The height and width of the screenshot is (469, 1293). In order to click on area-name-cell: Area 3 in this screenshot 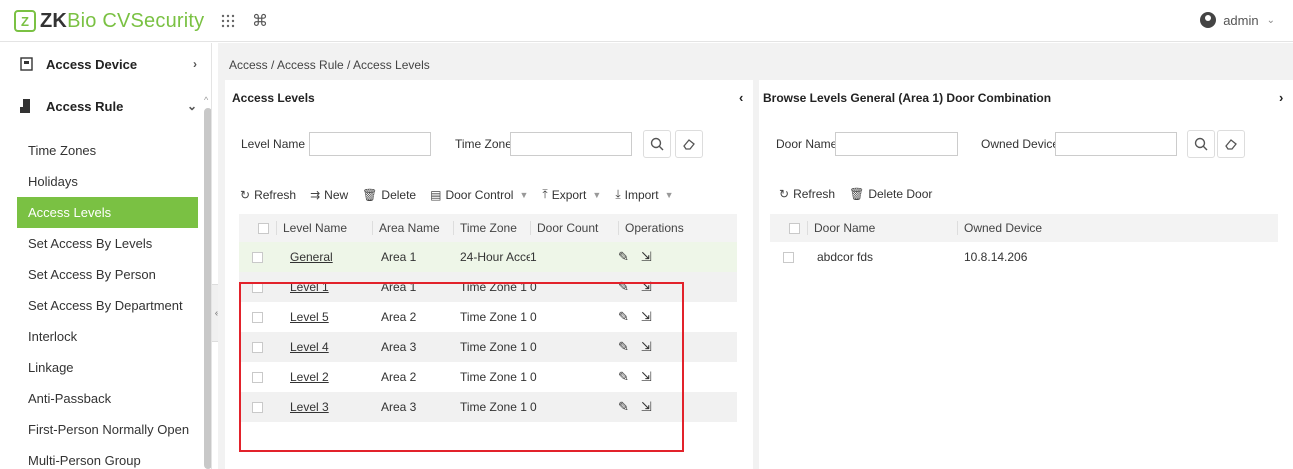, I will do `click(399, 407)`.